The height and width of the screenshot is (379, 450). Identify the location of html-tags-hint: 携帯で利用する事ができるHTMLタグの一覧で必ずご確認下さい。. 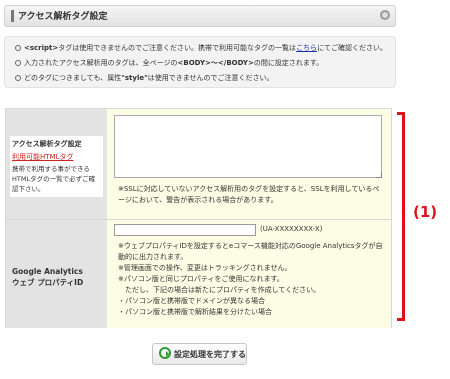
(54, 179).